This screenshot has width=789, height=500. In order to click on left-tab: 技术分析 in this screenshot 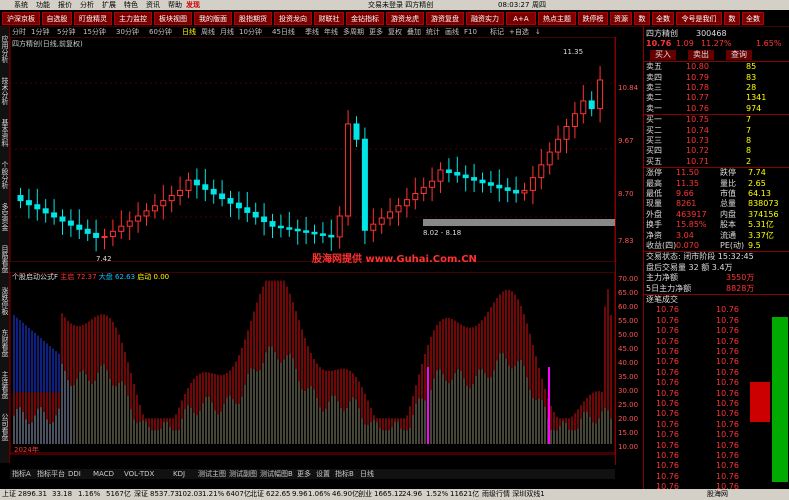, I will do `click(5, 91)`.